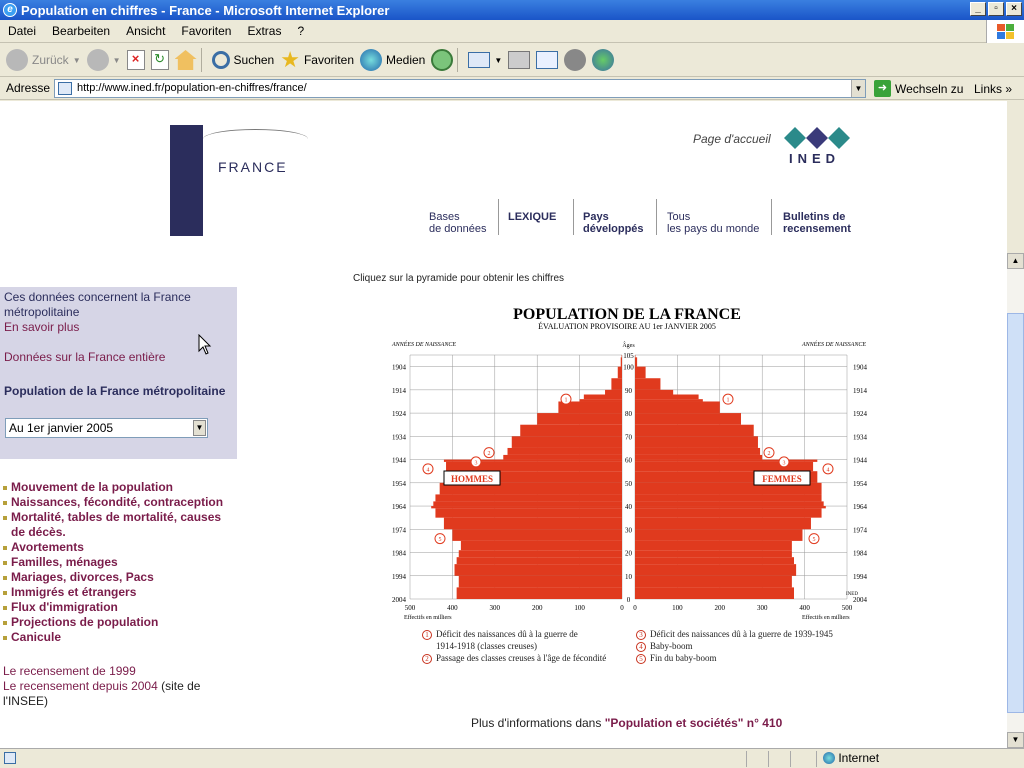 The height and width of the screenshot is (768, 1024). I want to click on female-label: FEMMES, so click(782, 479).